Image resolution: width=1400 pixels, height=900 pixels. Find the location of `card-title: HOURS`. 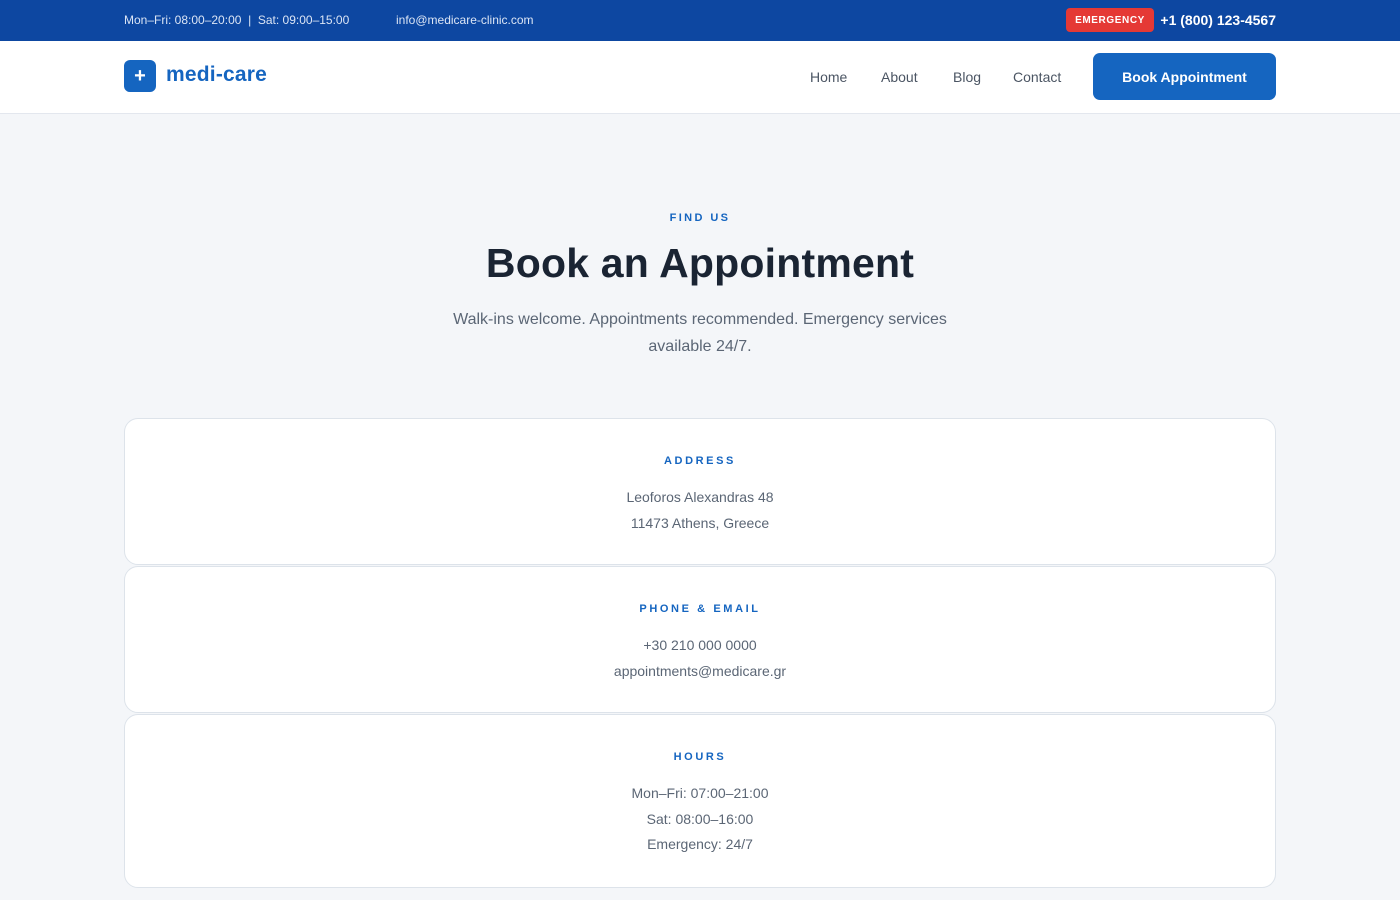

card-title: HOURS is located at coordinates (700, 757).